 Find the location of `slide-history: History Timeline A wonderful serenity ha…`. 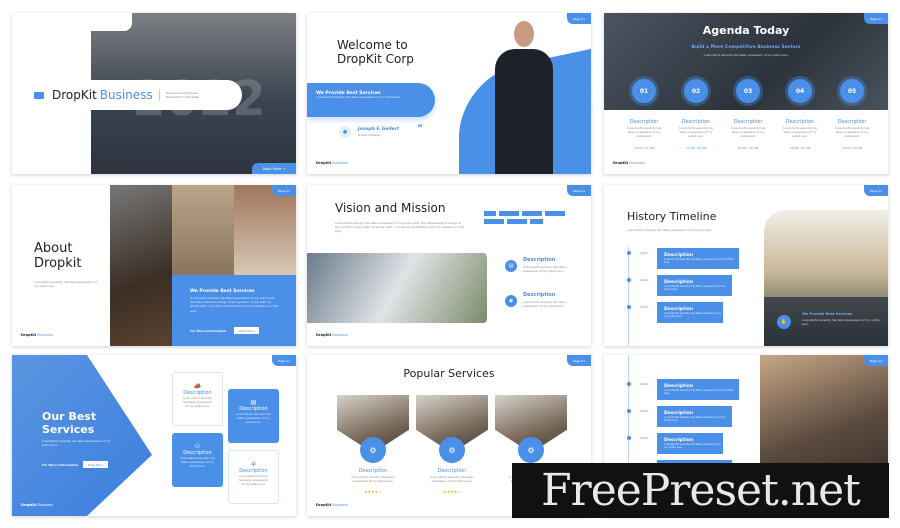

slide-history: History Timeline A wonderful serenity ha… is located at coordinates (746, 265).